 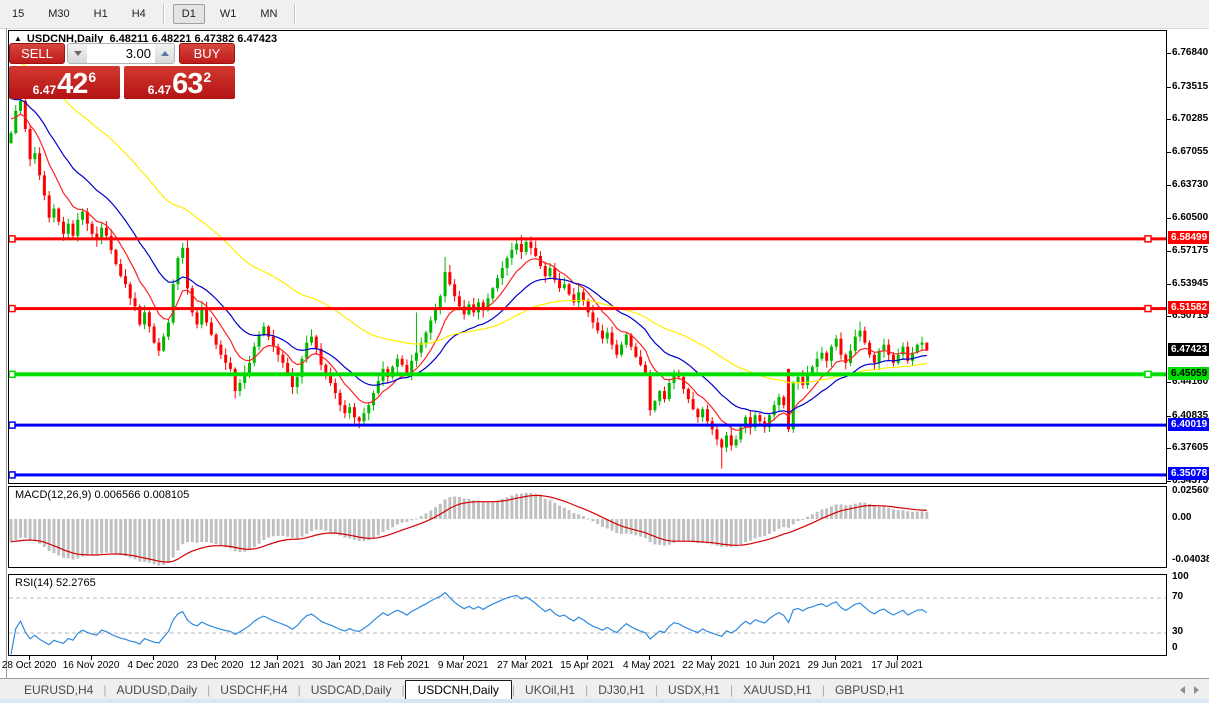 I want to click on date-axis-label: 17 Jul 2021, so click(x=897, y=665).